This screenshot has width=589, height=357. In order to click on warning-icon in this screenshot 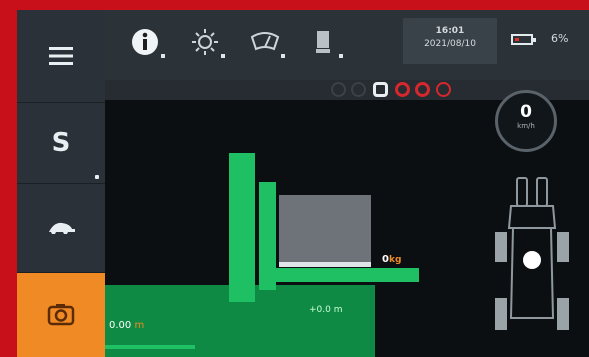, I will do `click(402, 89)`.